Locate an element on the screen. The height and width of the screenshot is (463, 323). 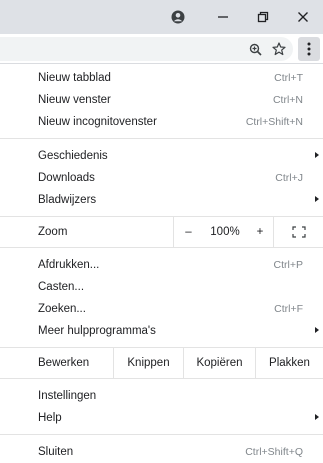
menu-item-label: Help is located at coordinates (50, 418).